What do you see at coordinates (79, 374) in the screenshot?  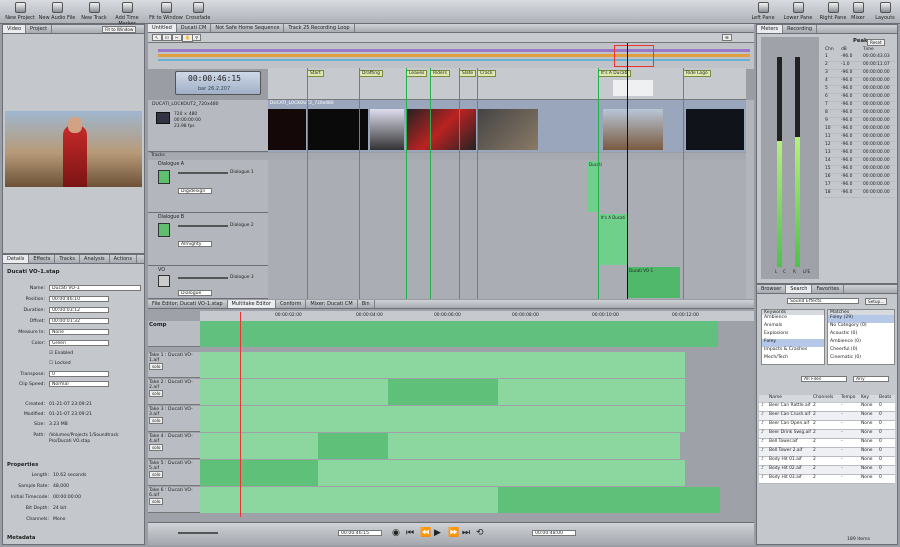 I see `transpose-field: 0` at bounding box center [79, 374].